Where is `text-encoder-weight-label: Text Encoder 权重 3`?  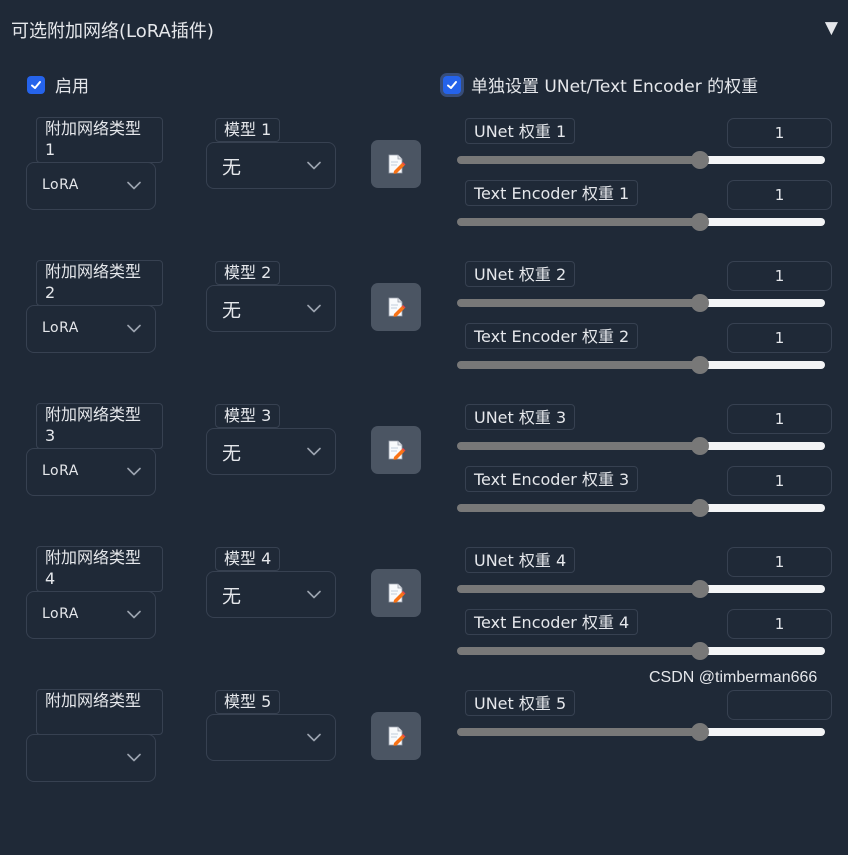
text-encoder-weight-label: Text Encoder 权重 3 is located at coordinates (552, 479).